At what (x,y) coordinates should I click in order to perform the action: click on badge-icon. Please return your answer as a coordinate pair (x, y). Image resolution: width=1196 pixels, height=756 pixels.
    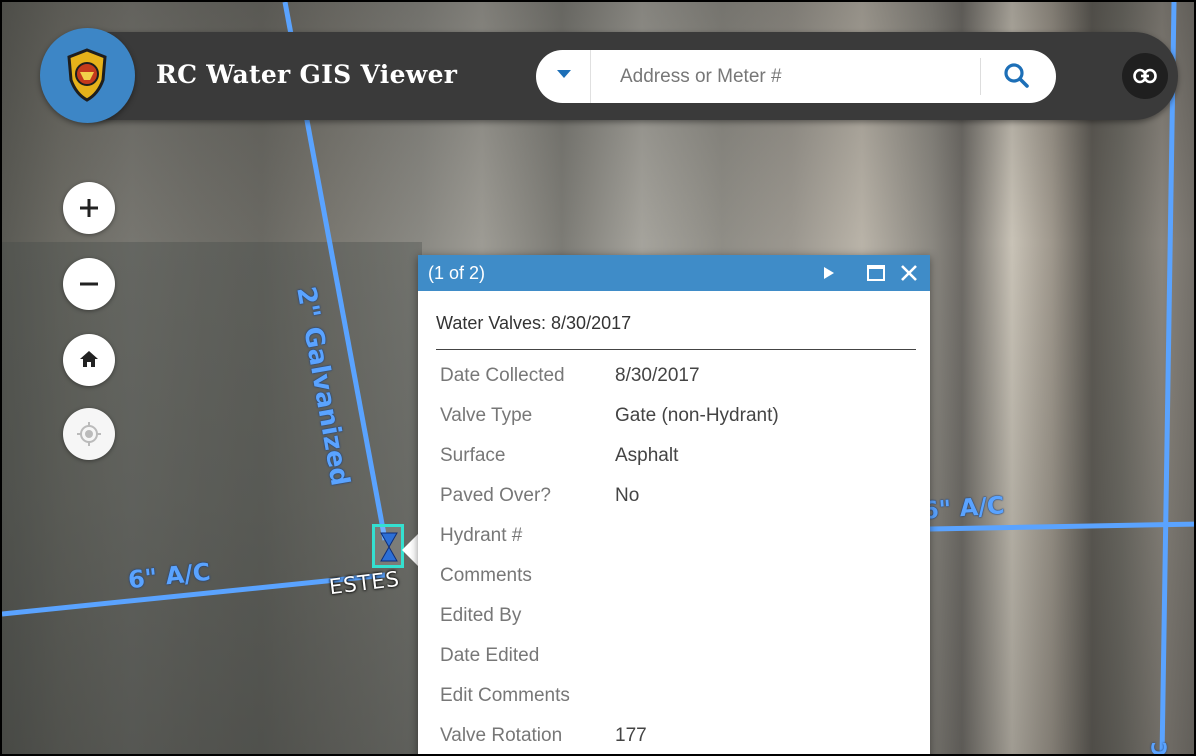
    Looking at the image, I should click on (87, 75).